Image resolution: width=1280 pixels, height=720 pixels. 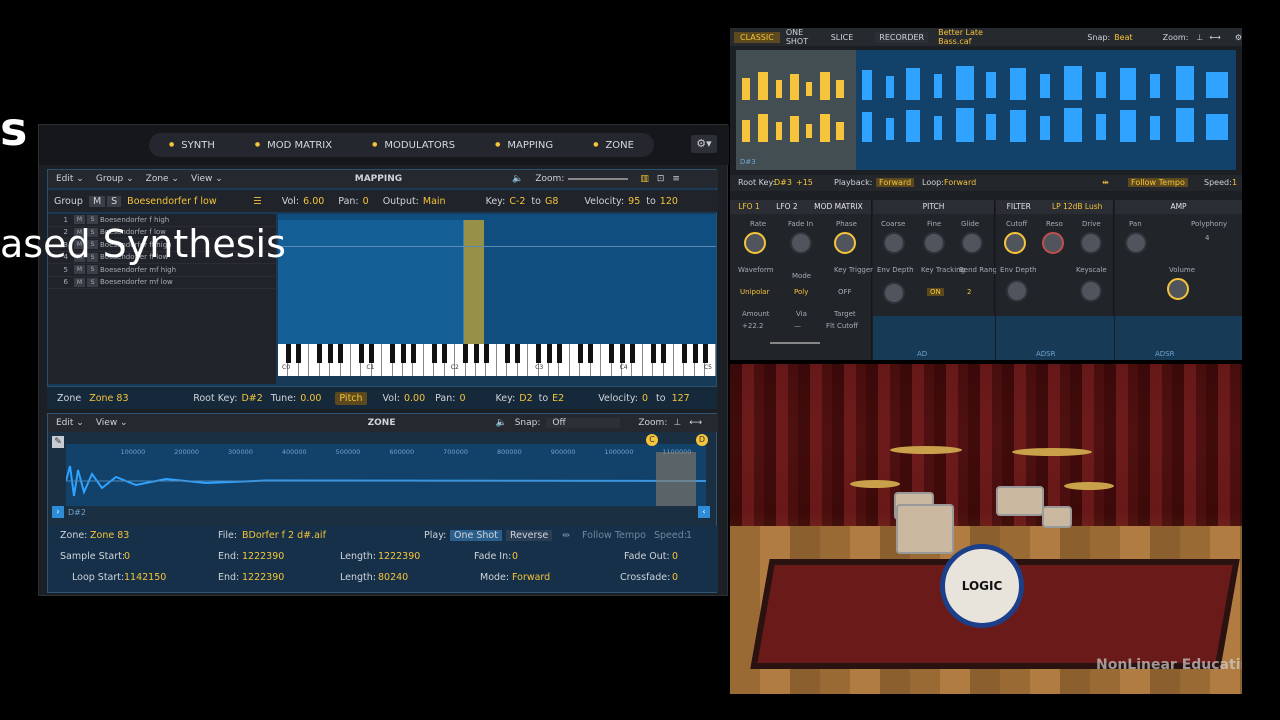 I want to click on zone-vel-low: 0, so click(x=645, y=398).